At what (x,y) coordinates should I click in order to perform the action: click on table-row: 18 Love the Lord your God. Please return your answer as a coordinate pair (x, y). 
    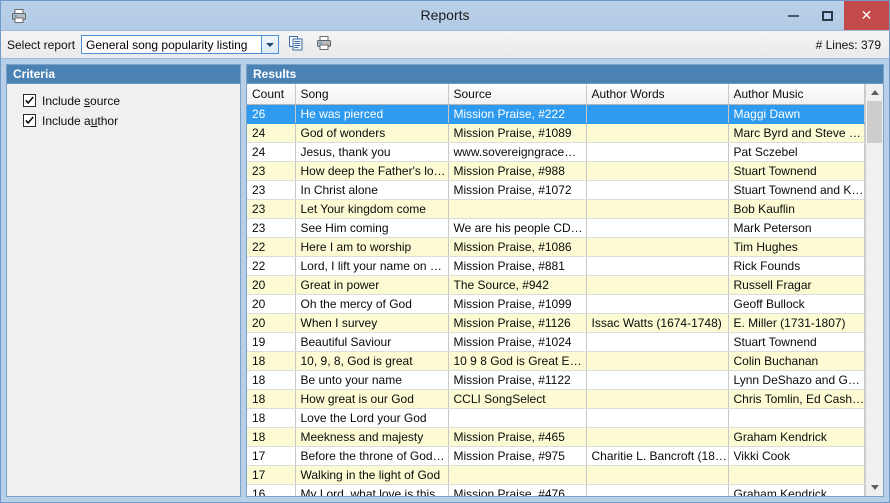
    Looking at the image, I should click on (556, 418).